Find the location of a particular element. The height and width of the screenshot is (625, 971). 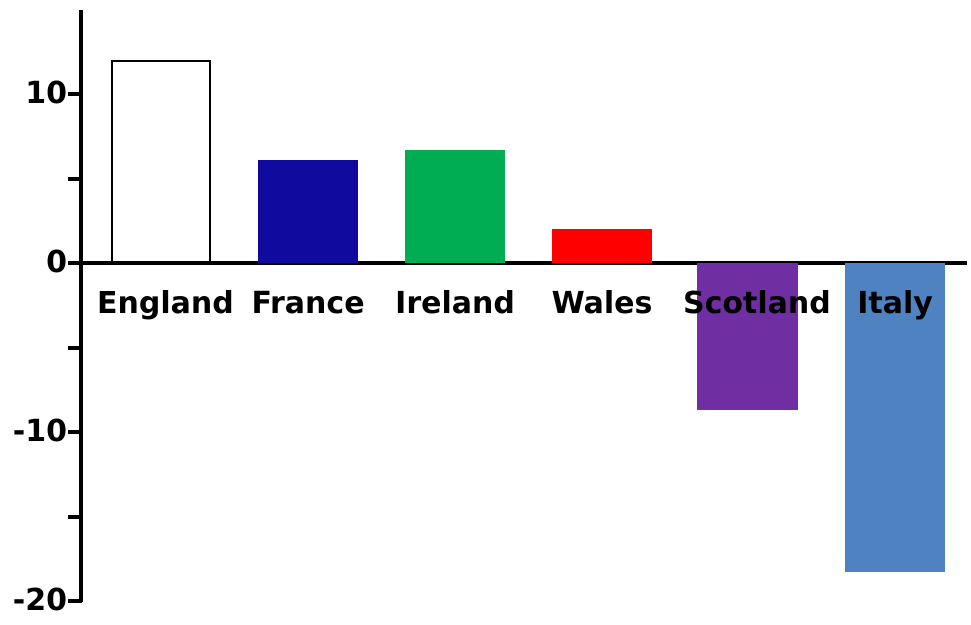

bar-label-england: England is located at coordinates (165, 303).